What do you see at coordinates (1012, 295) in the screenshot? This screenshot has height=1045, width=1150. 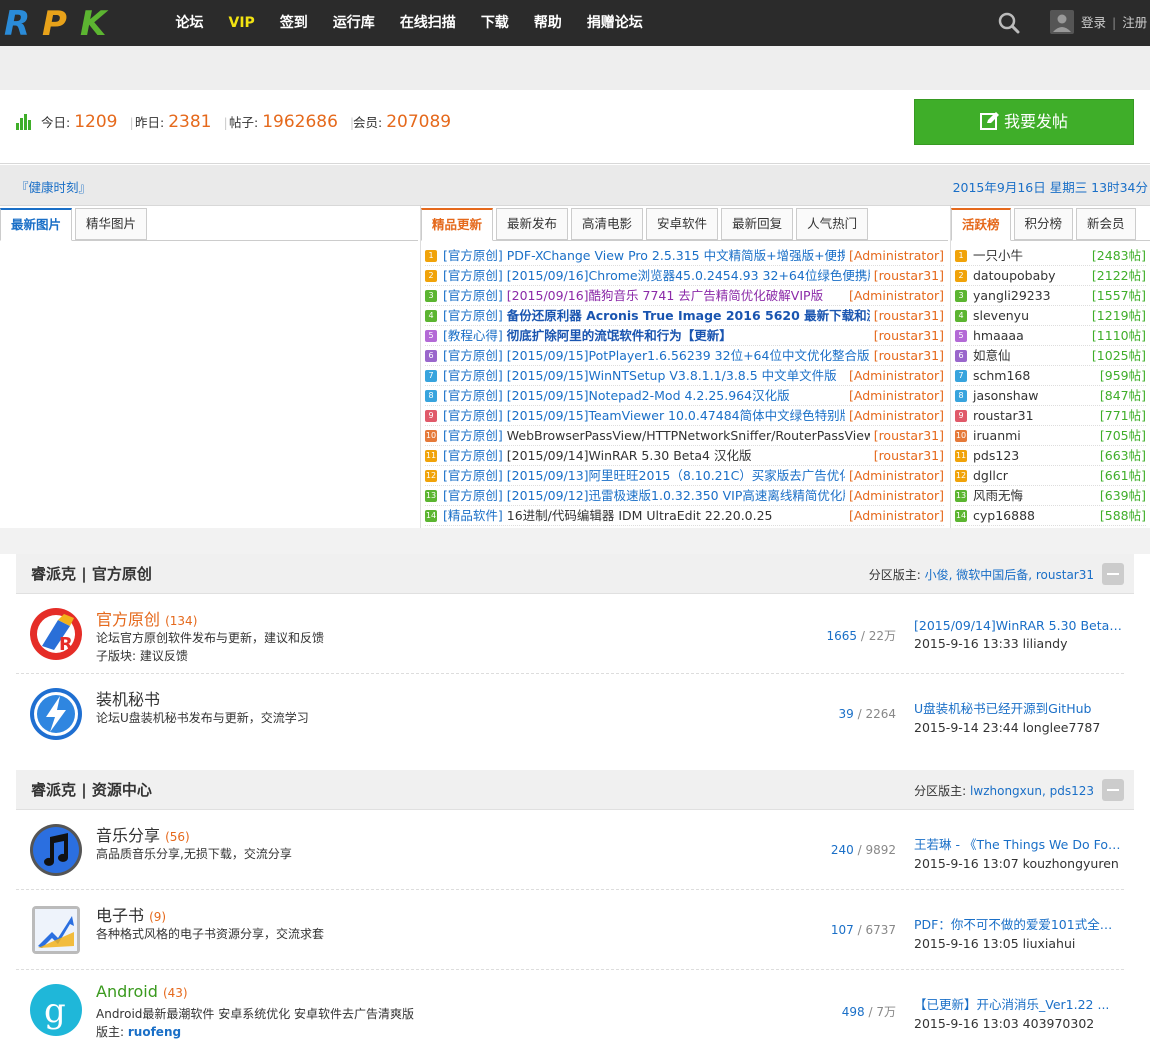 I see `member-name: yangli29233` at bounding box center [1012, 295].